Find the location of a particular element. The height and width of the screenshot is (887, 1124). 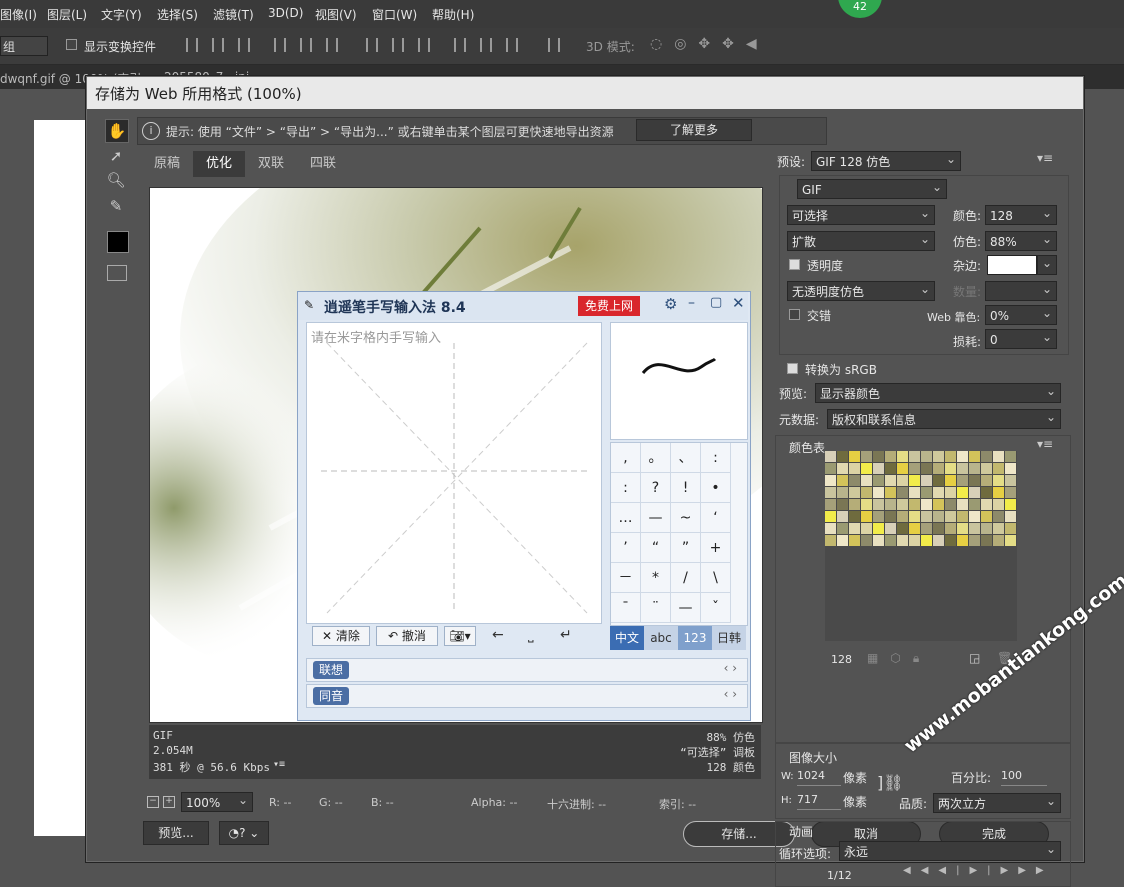

symbol-key: : is located at coordinates (716, 458).